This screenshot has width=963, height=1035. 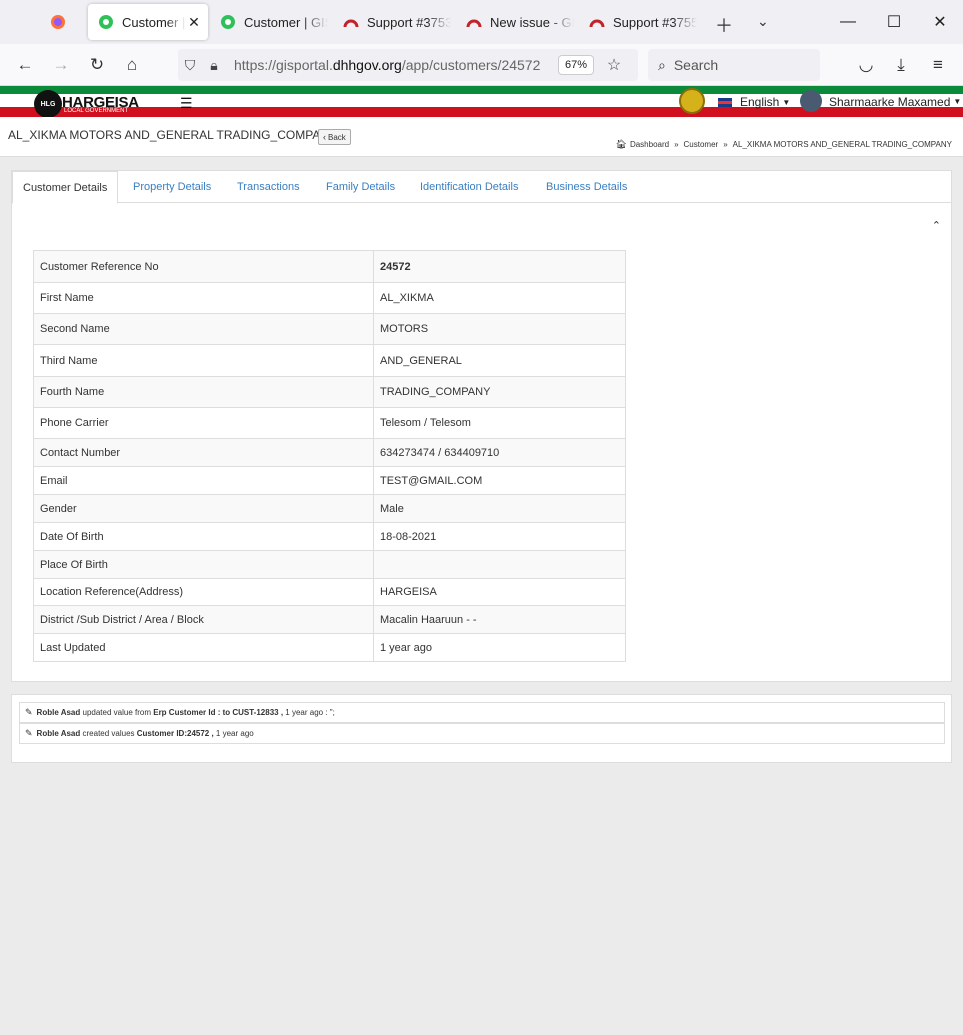 I want to click on table-row: Gender Male, so click(x=329, y=508).